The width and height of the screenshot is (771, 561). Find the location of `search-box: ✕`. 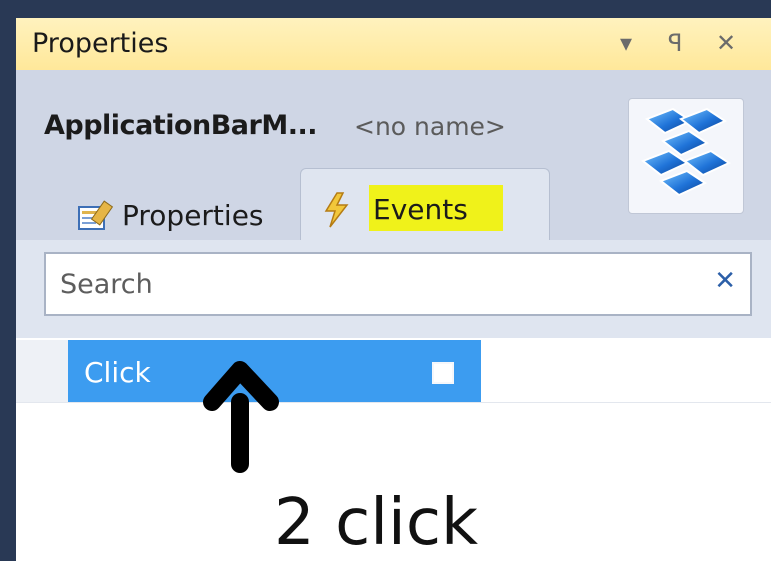

search-box: ✕ is located at coordinates (398, 284).